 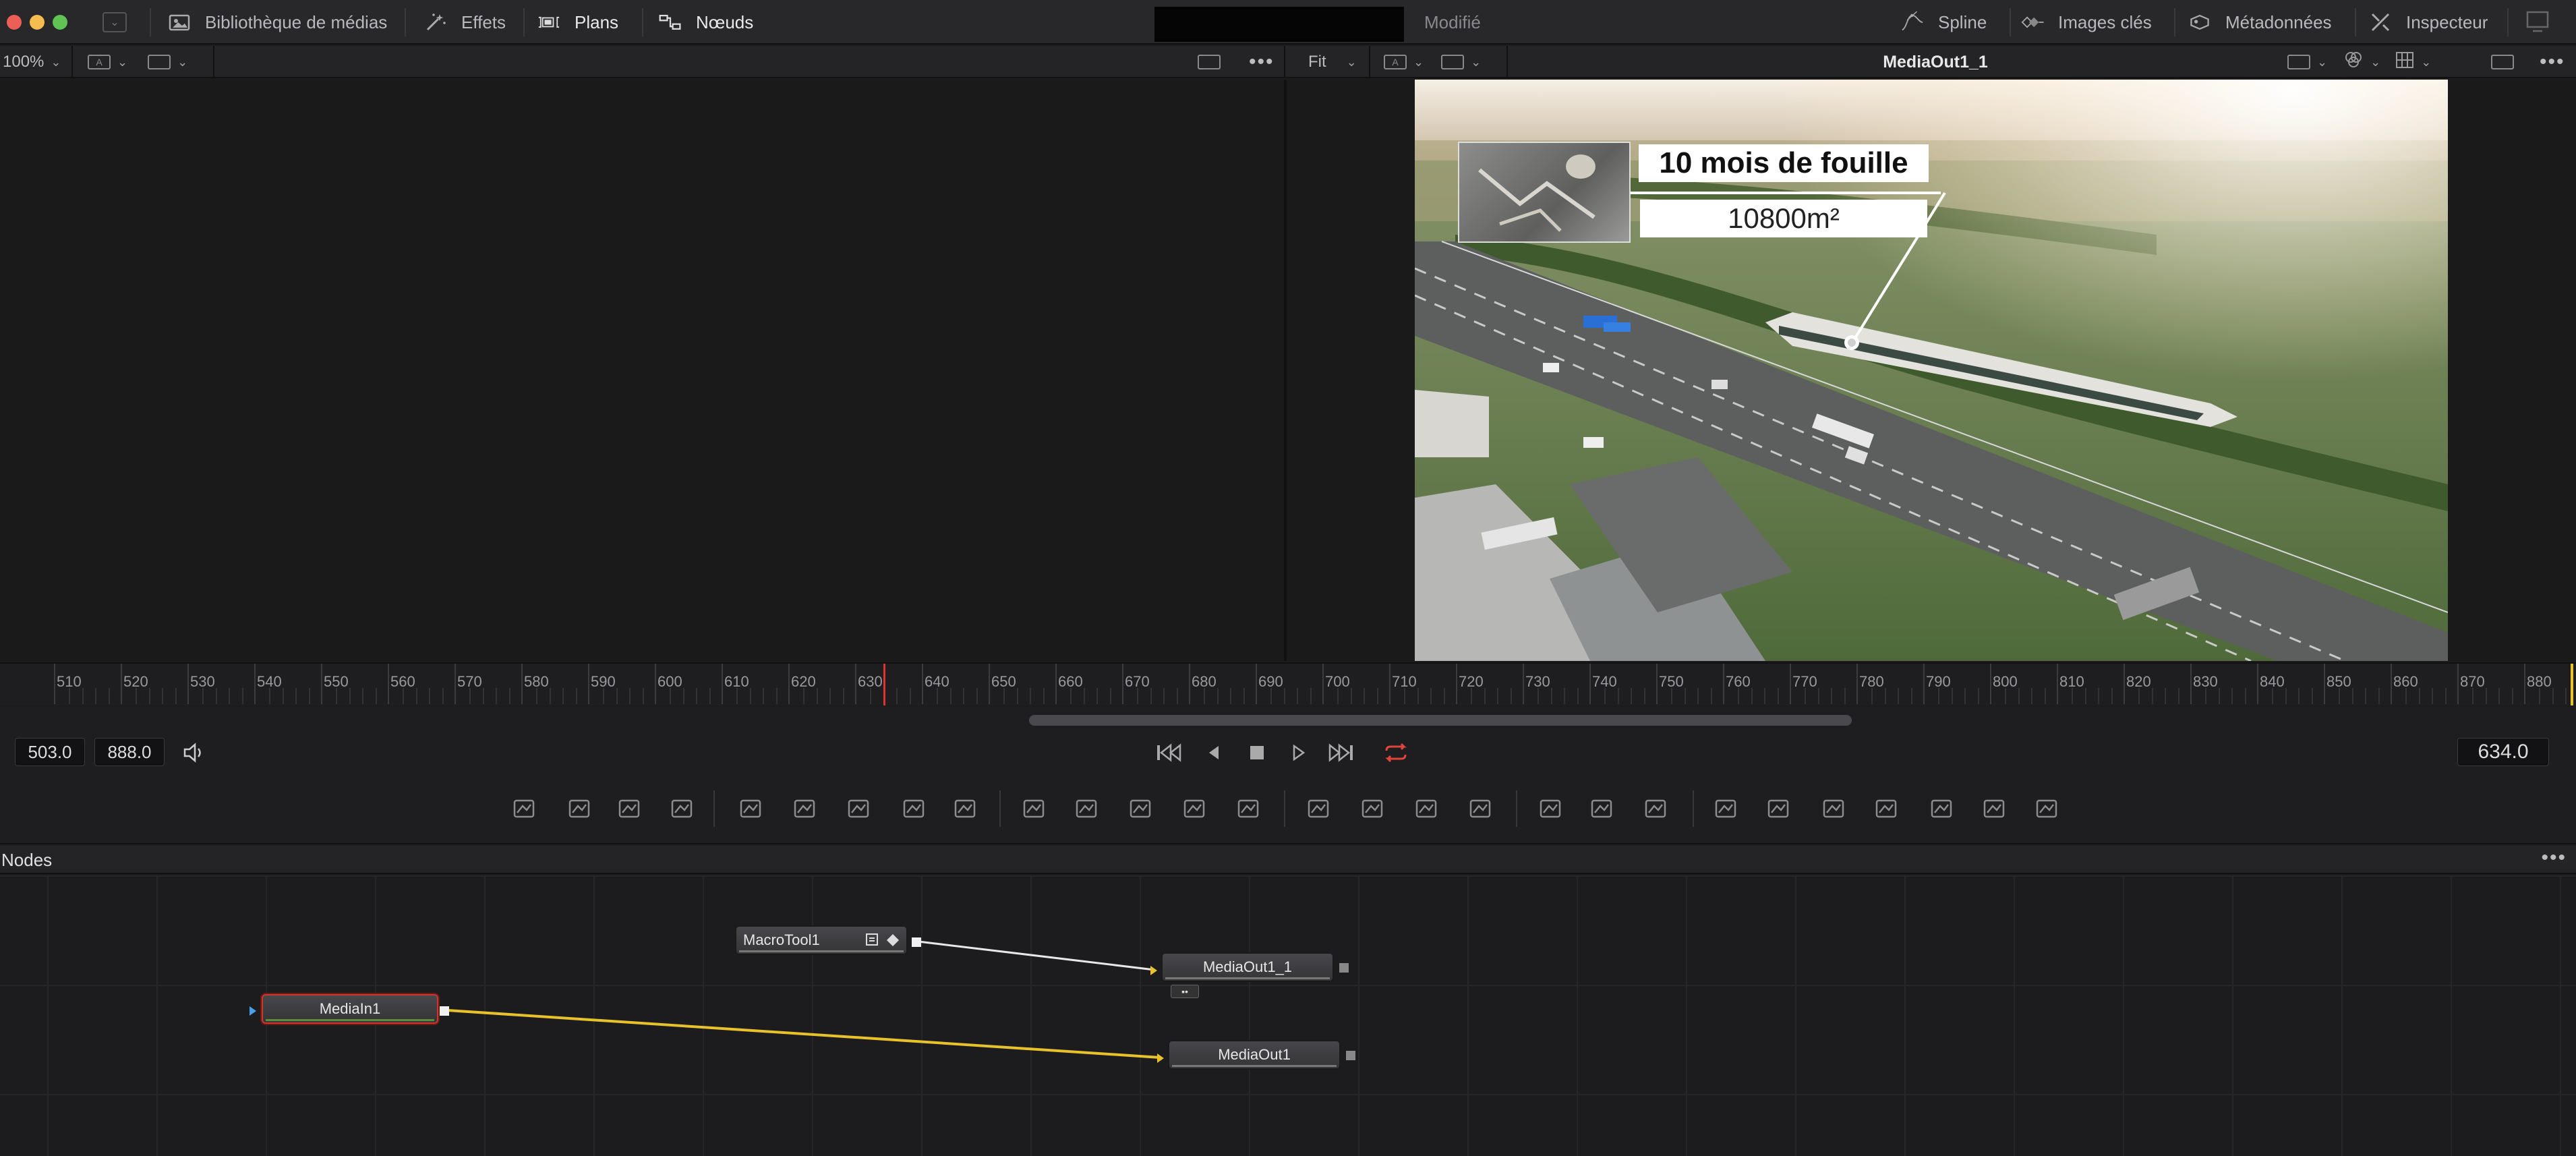 I want to click on camera3d-icon, so click(x=1886, y=809).